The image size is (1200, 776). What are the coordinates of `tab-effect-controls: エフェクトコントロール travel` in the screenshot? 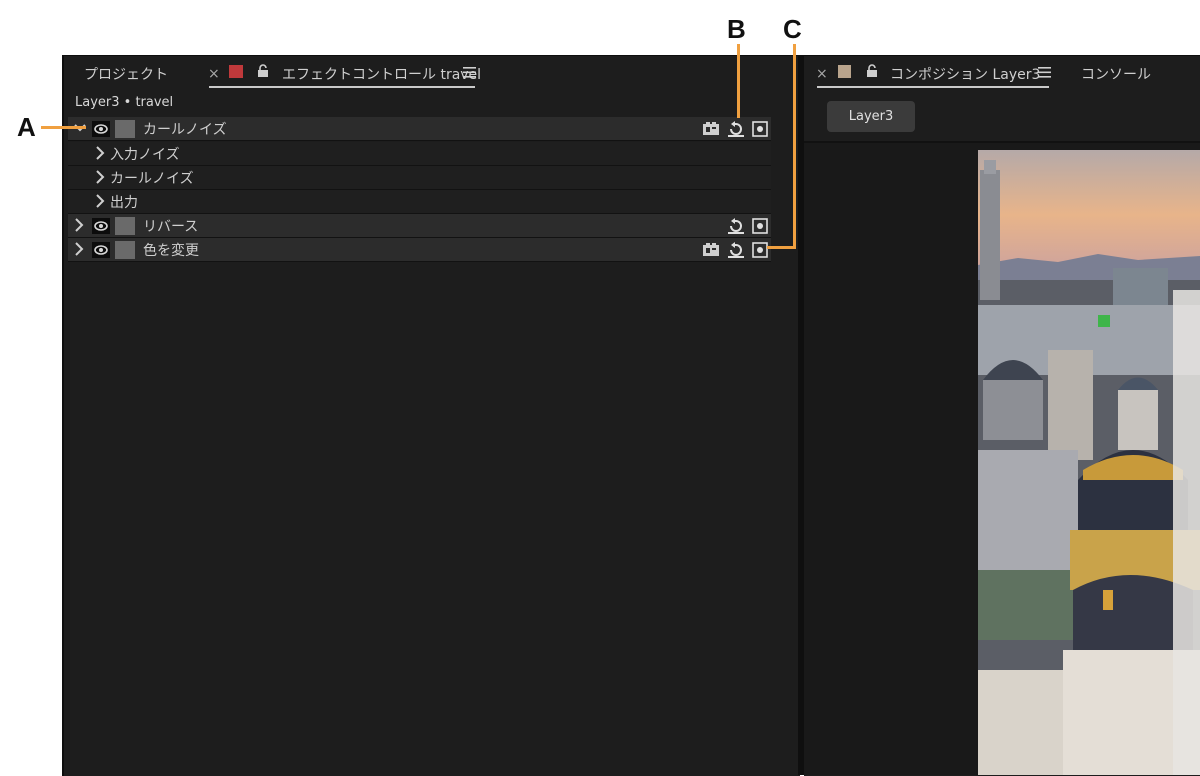 It's located at (381, 74).